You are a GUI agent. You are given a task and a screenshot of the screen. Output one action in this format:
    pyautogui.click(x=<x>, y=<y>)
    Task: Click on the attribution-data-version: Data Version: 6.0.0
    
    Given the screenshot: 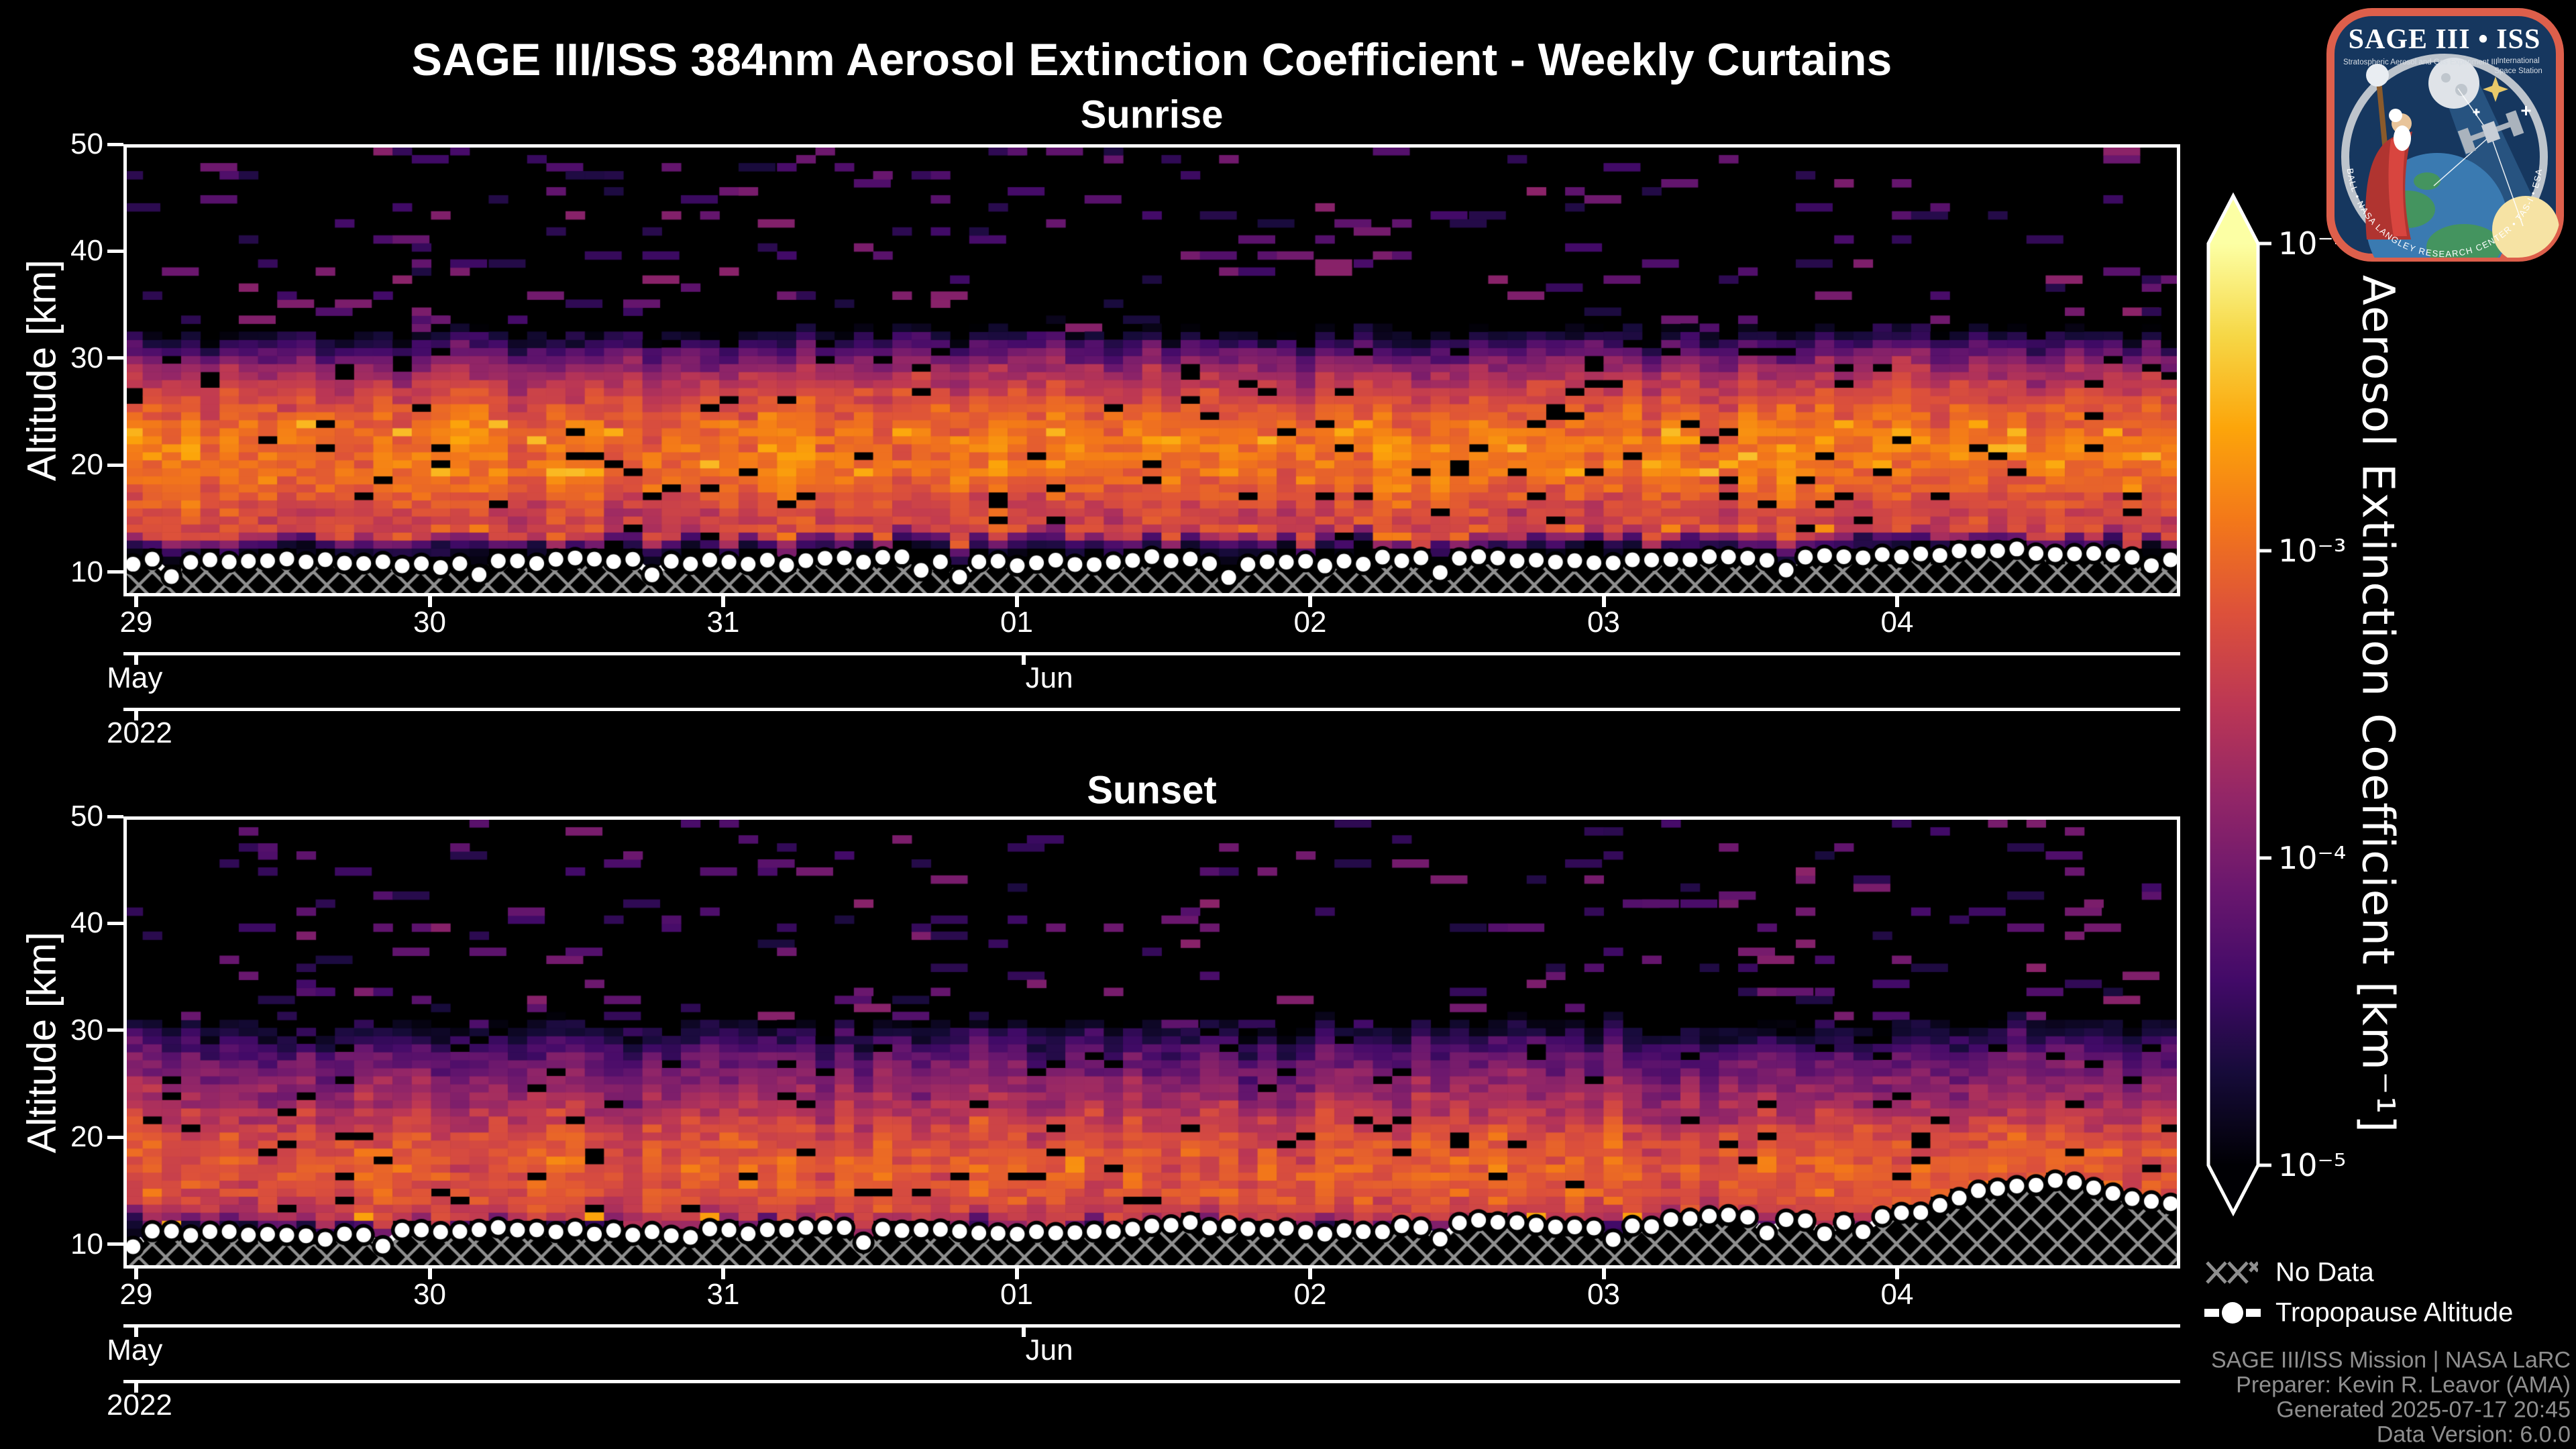 What is the action you would take?
    pyautogui.click(x=2473, y=1434)
    